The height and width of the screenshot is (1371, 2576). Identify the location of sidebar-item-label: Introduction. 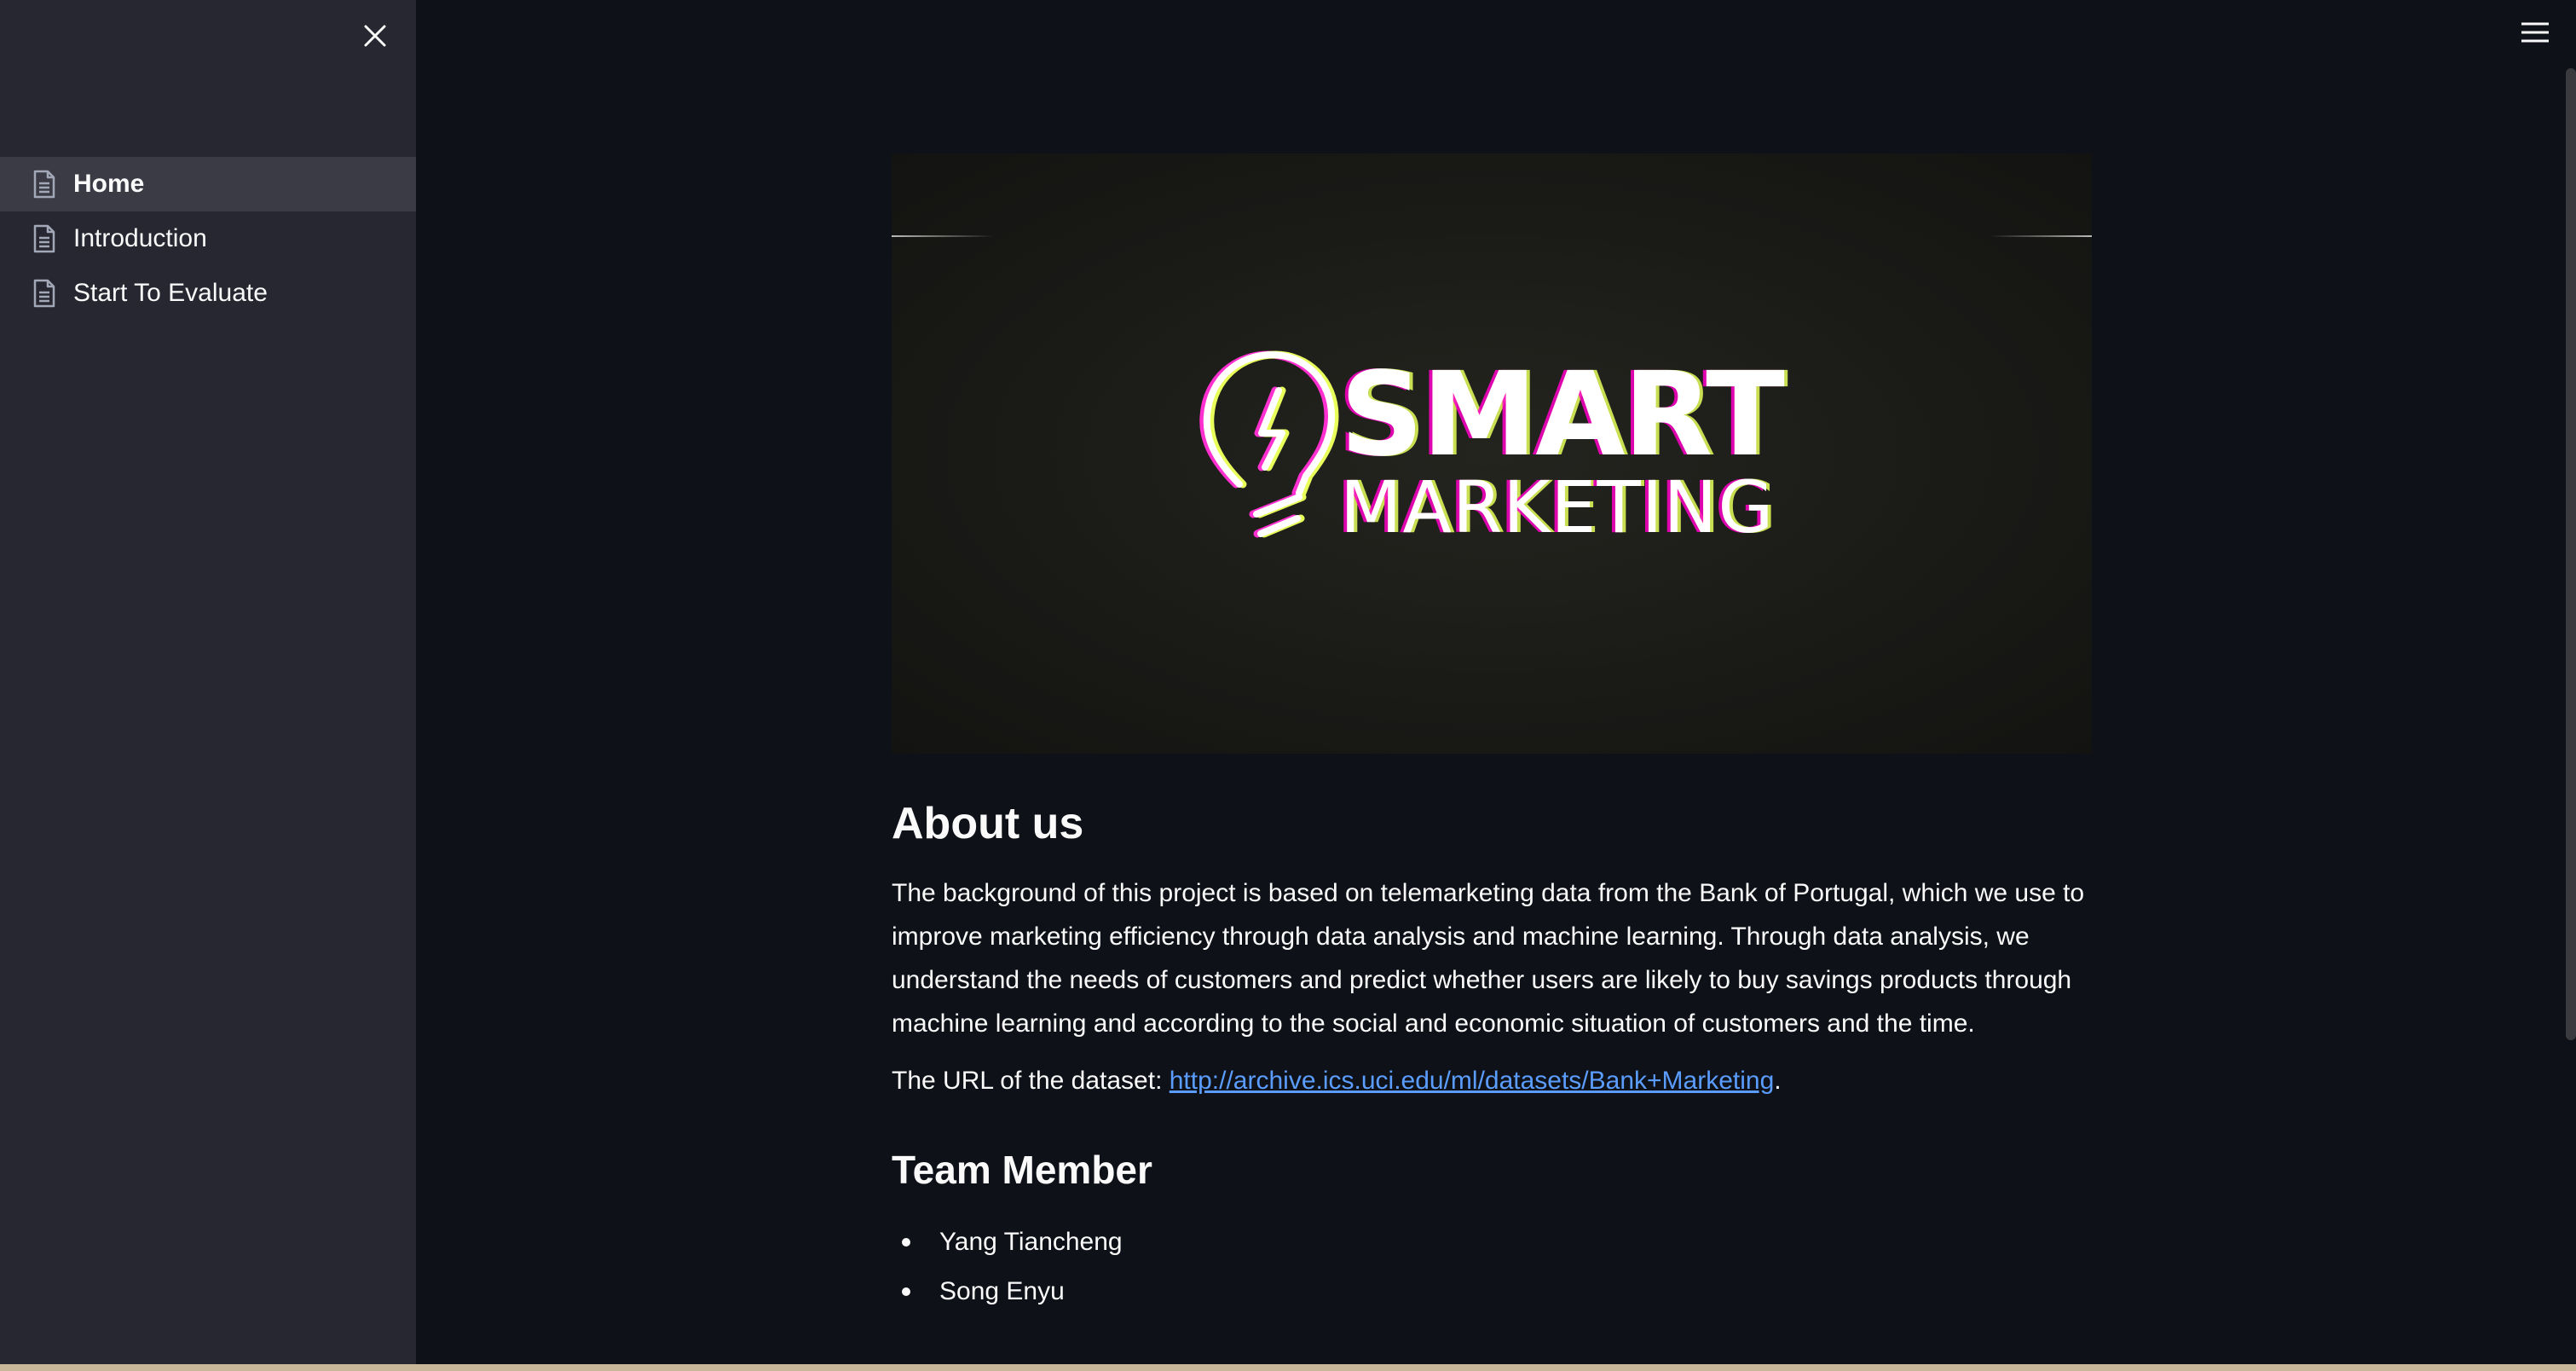
(140, 238).